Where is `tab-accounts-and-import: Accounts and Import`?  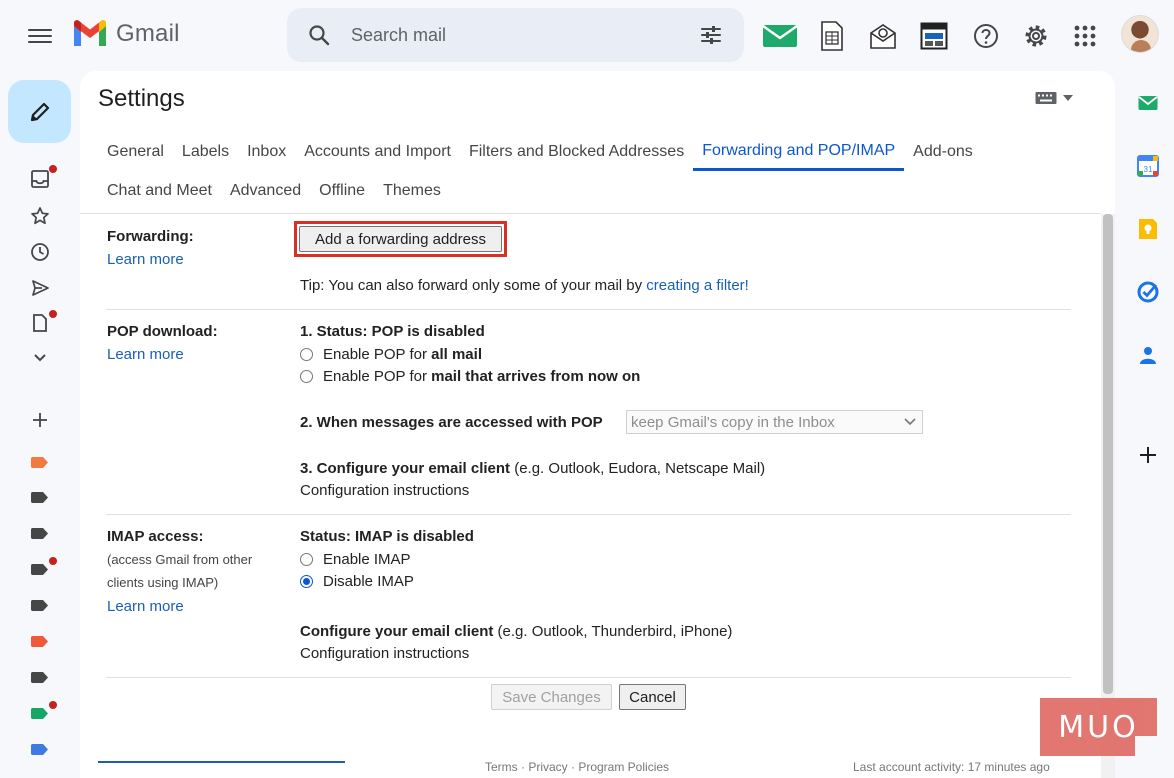 tab-accounts-and-import: Accounts and Import is located at coordinates (377, 152).